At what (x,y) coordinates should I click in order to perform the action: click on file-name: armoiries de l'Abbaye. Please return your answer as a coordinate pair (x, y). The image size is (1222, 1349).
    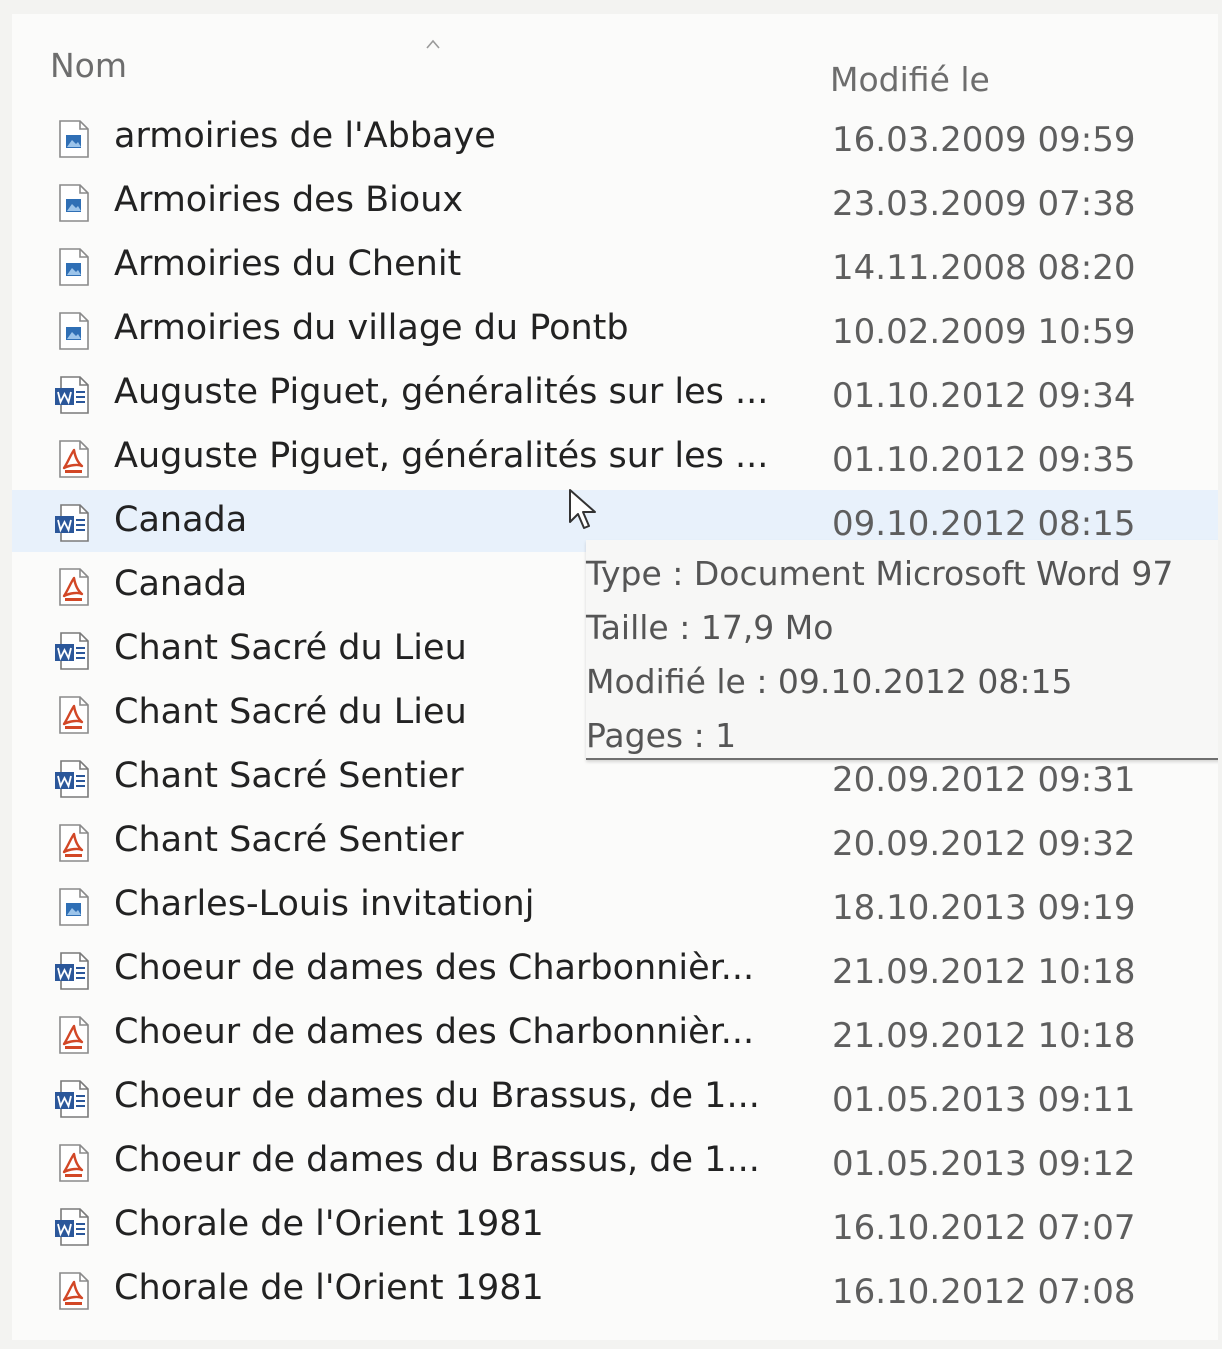
    Looking at the image, I should click on (305, 136).